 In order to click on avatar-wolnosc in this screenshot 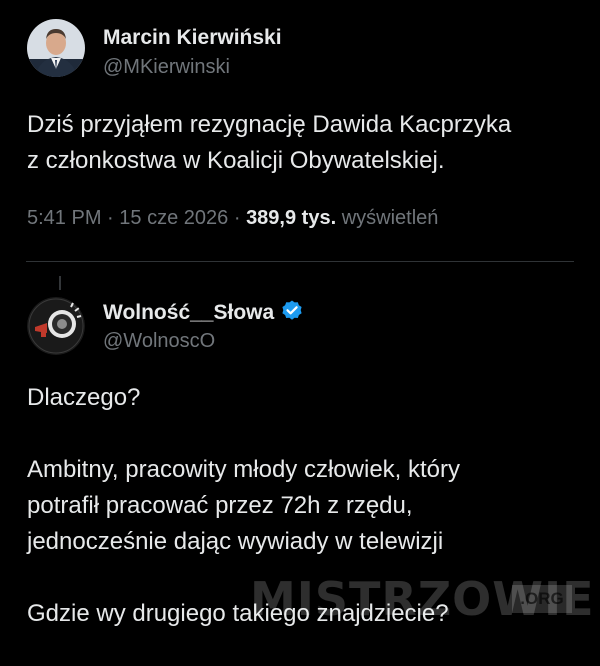, I will do `click(56, 326)`.